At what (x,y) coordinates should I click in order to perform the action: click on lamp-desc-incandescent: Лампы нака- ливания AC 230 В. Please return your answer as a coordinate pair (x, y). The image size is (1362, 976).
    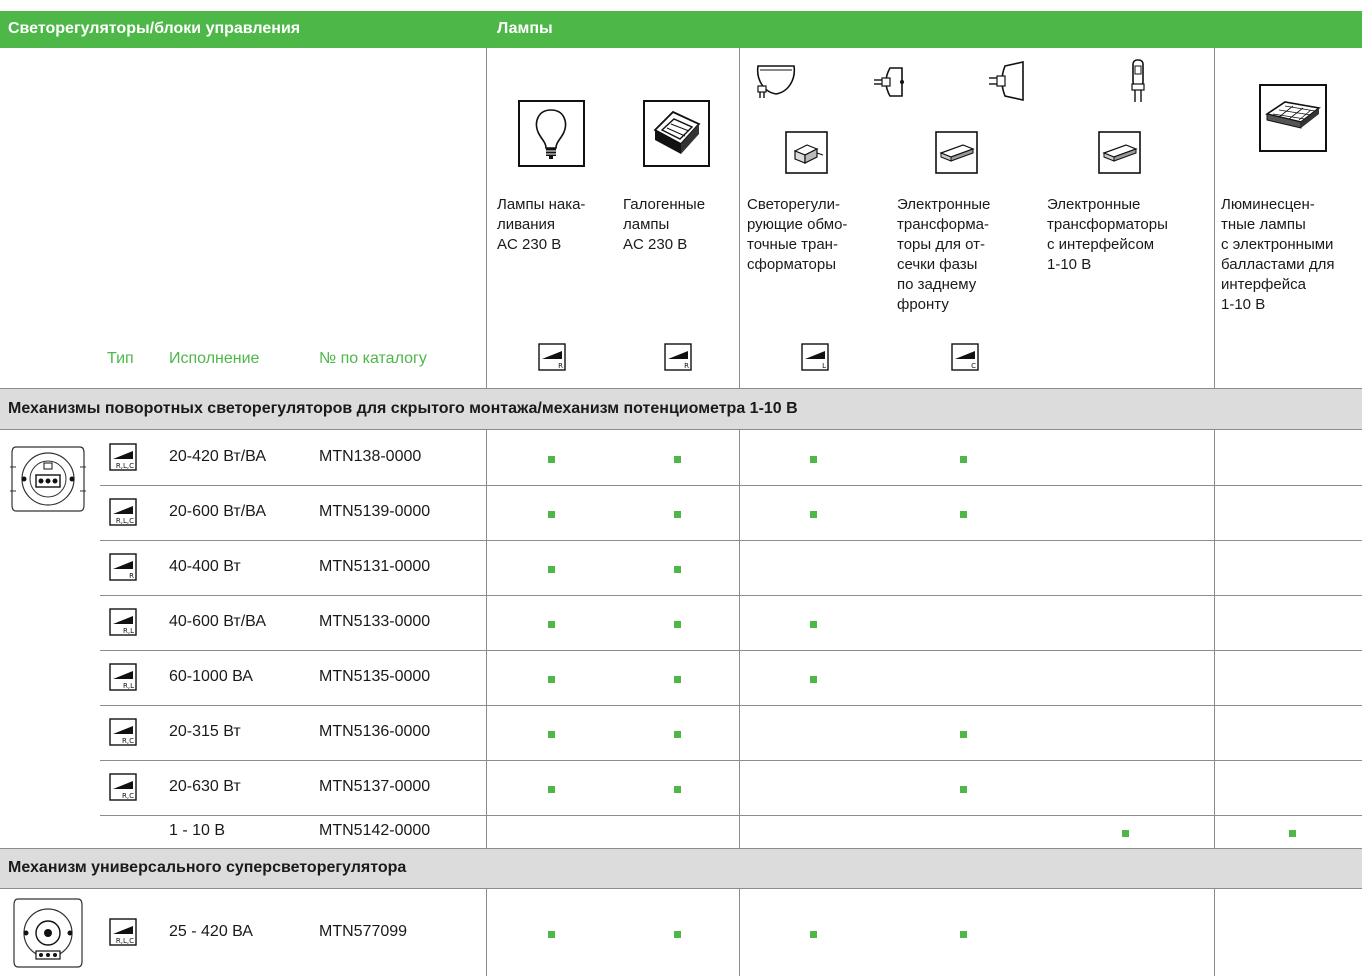
    Looking at the image, I should click on (541, 224).